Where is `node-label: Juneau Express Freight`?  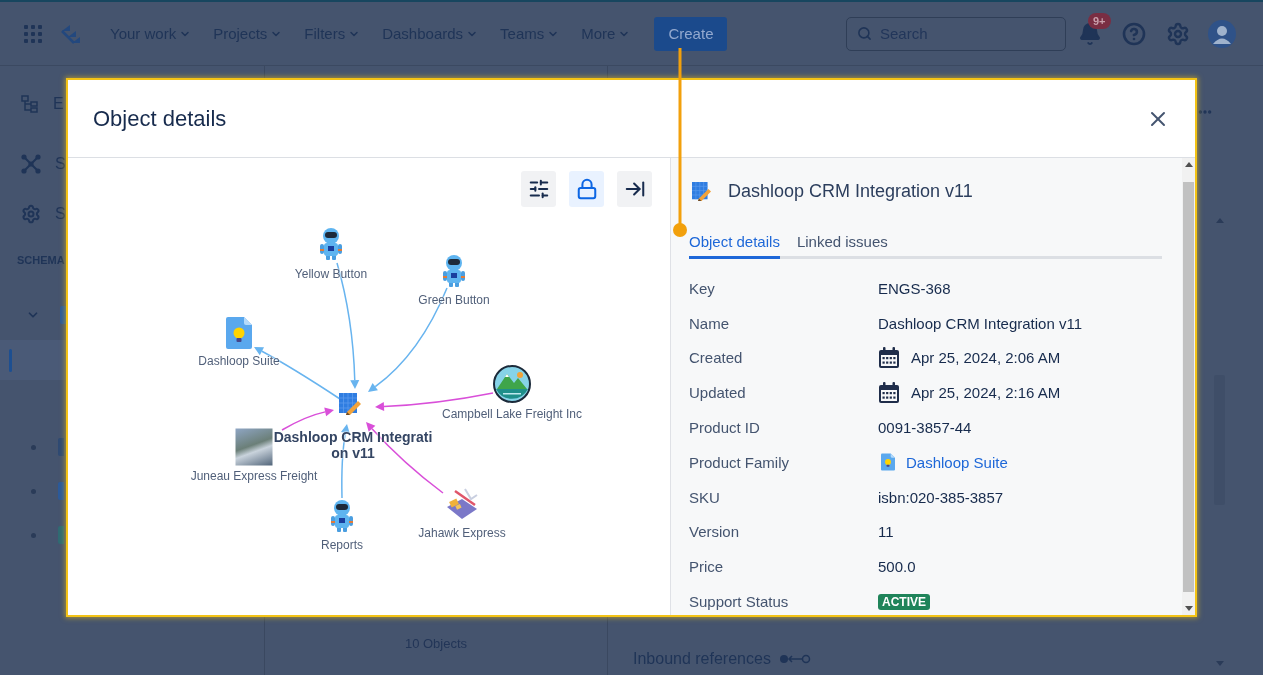 node-label: Juneau Express Freight is located at coordinates (254, 476).